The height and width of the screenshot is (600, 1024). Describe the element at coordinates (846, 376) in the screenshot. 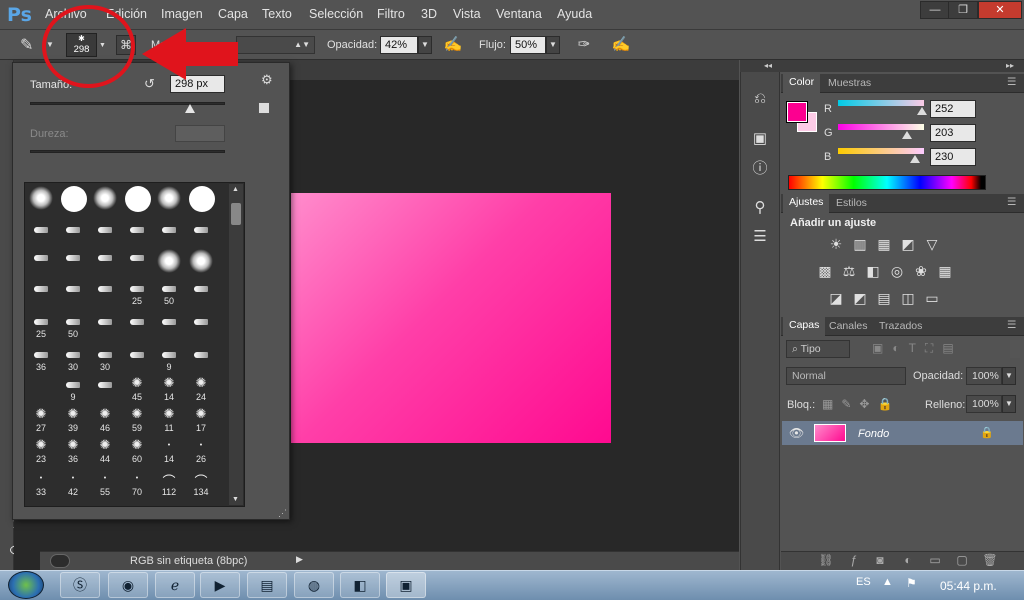

I see `blend-mode-select: Normal` at that location.